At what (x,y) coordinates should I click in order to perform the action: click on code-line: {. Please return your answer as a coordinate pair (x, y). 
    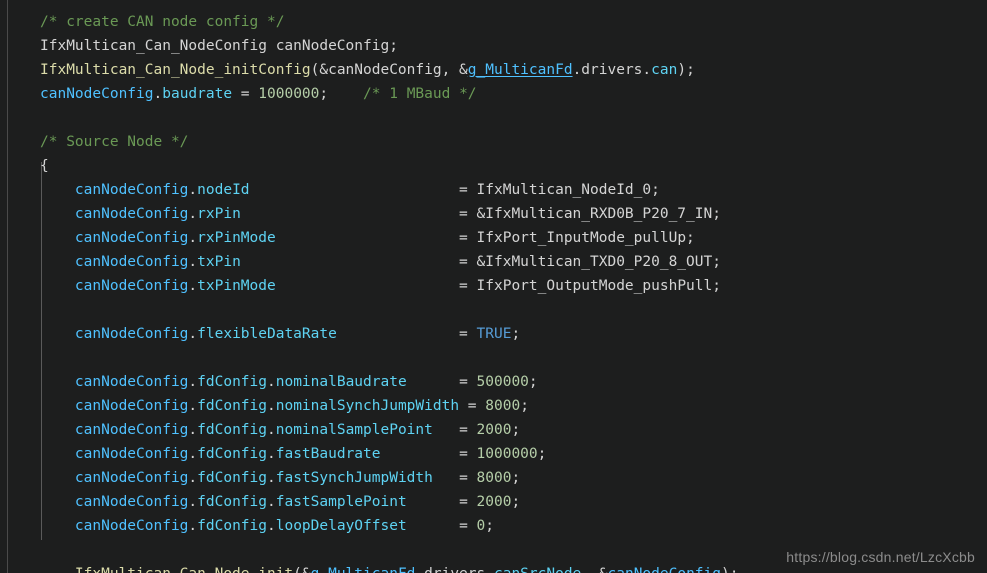
    Looking at the image, I should click on (493, 166).